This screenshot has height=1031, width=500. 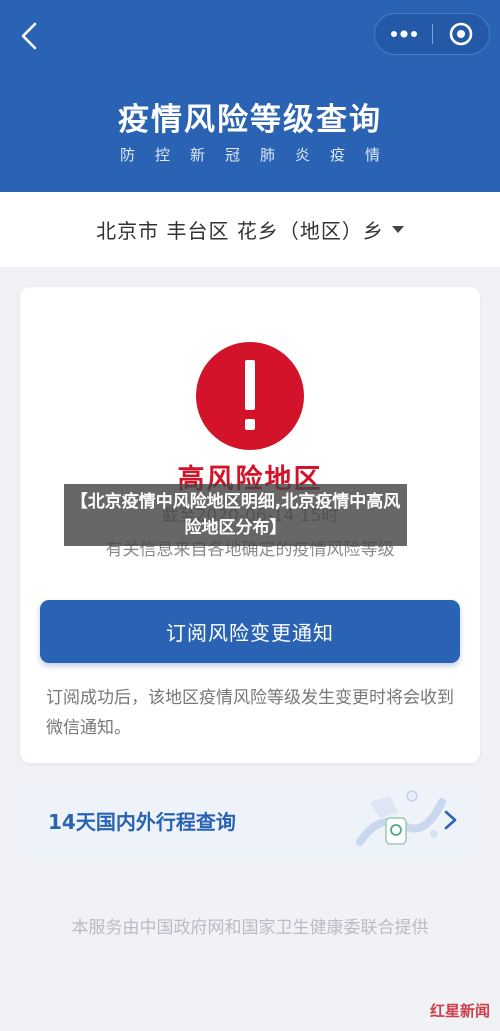 I want to click on close-button, so click(x=461, y=34).